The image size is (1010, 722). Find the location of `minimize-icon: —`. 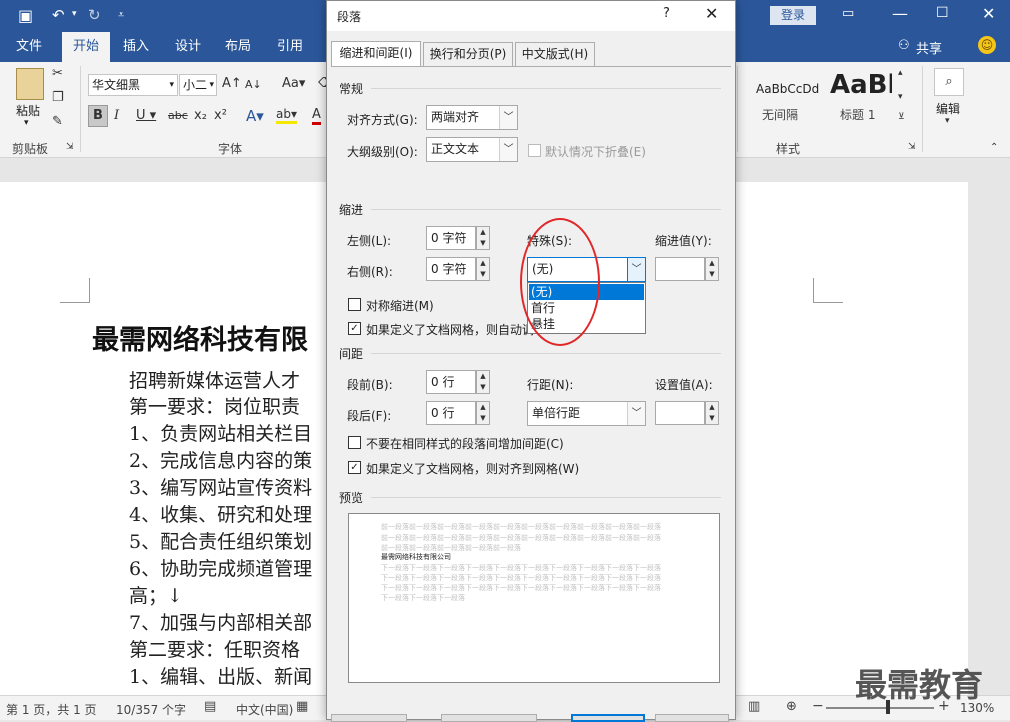

minimize-icon: — is located at coordinates (900, 13).